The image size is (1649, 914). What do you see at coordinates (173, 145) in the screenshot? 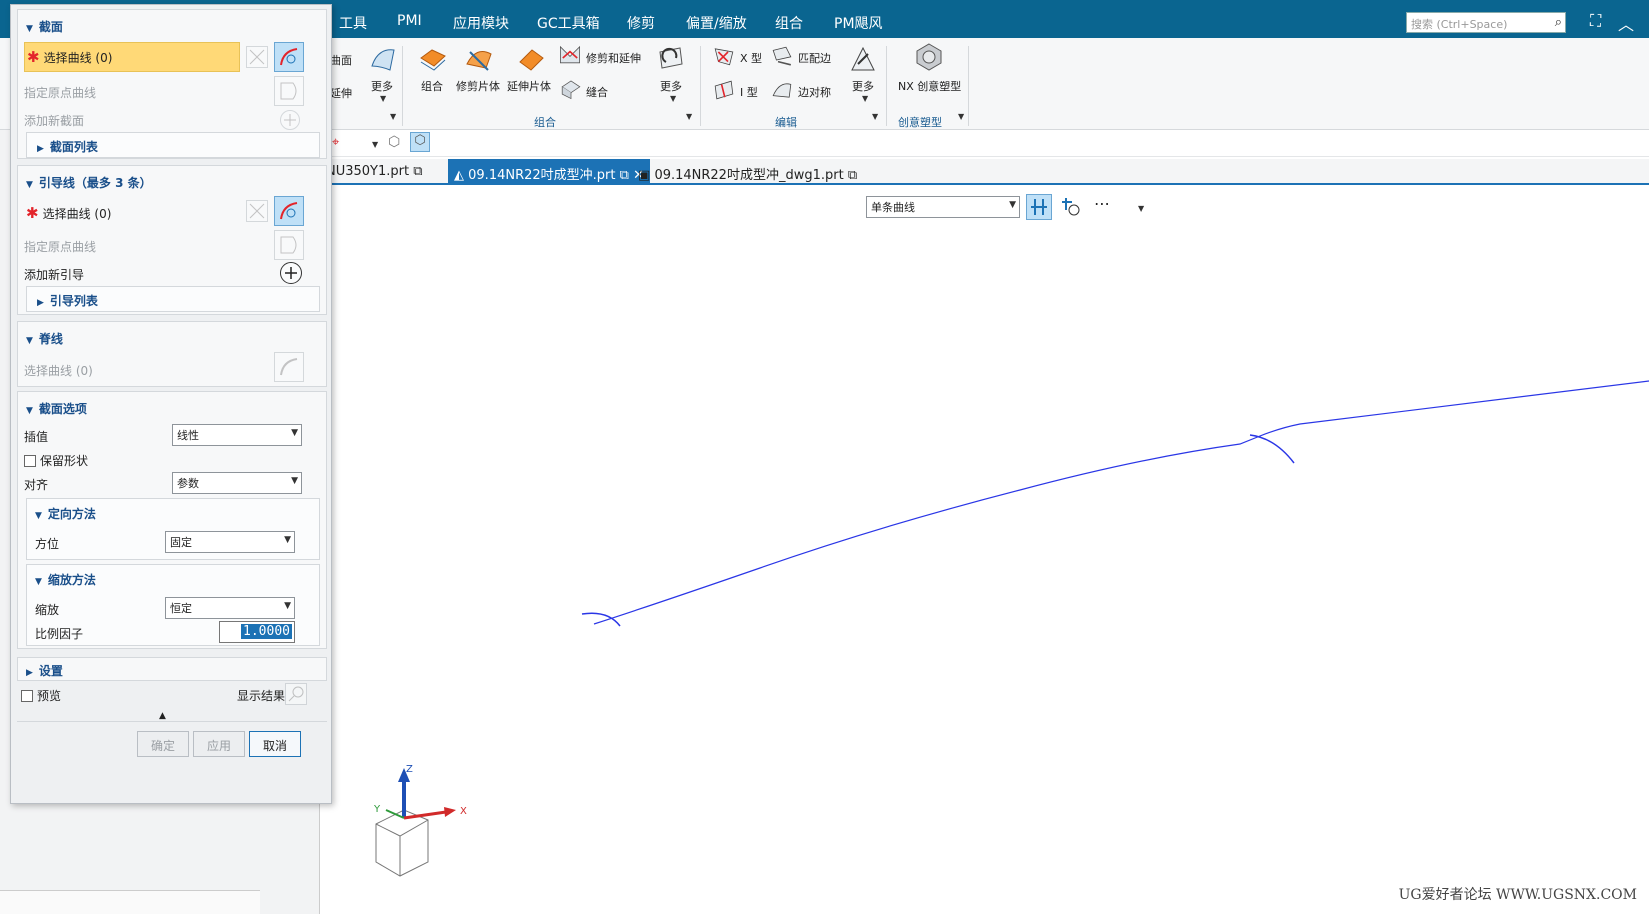
I see `section-list: ▶ 截面列表` at bounding box center [173, 145].